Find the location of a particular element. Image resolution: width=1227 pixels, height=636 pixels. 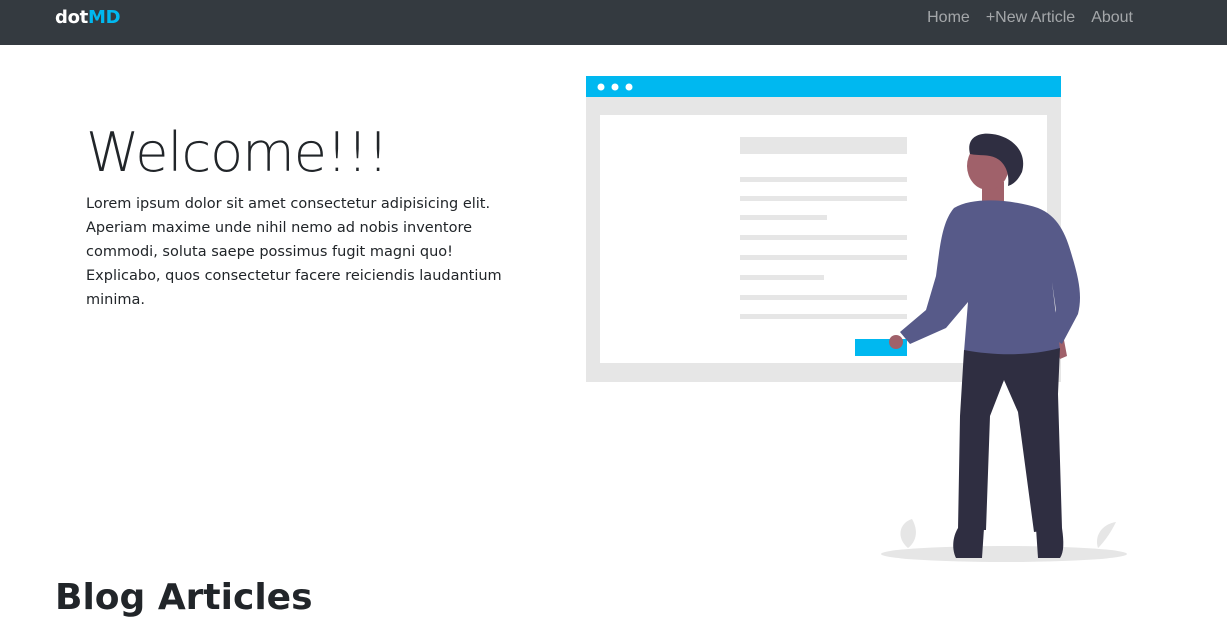

nav-link-home: Home is located at coordinates (948, 18).